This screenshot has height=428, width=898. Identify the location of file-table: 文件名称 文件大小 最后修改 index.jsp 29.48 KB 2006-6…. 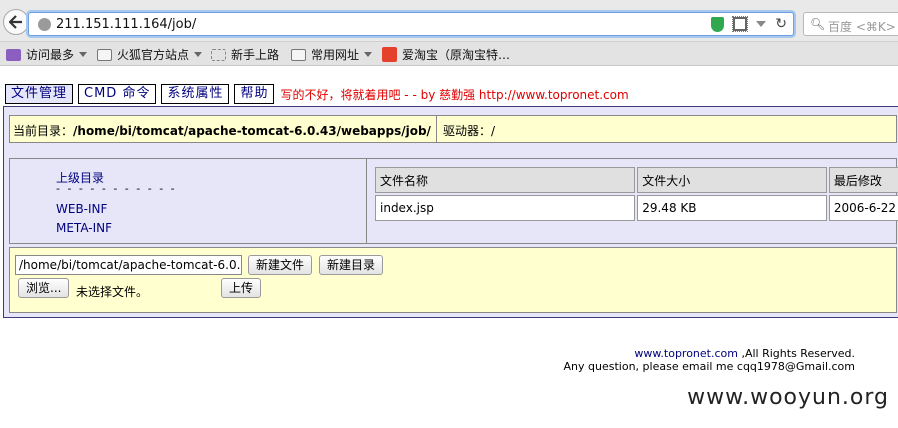
(635, 194).